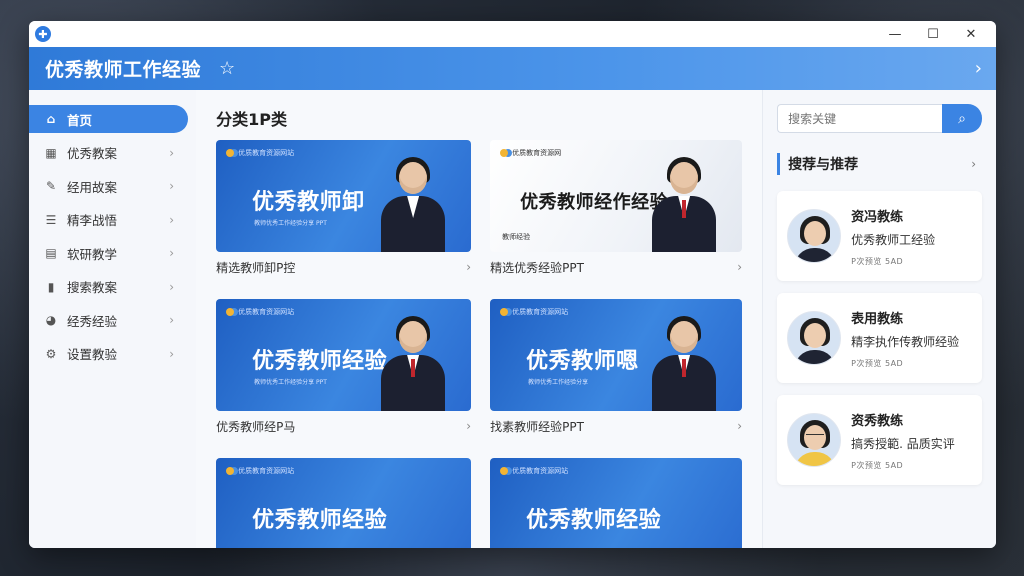 This screenshot has height=576, width=1024. I want to click on sidebar-item-strategy: ☰ 精李战悟 ›, so click(108, 220).